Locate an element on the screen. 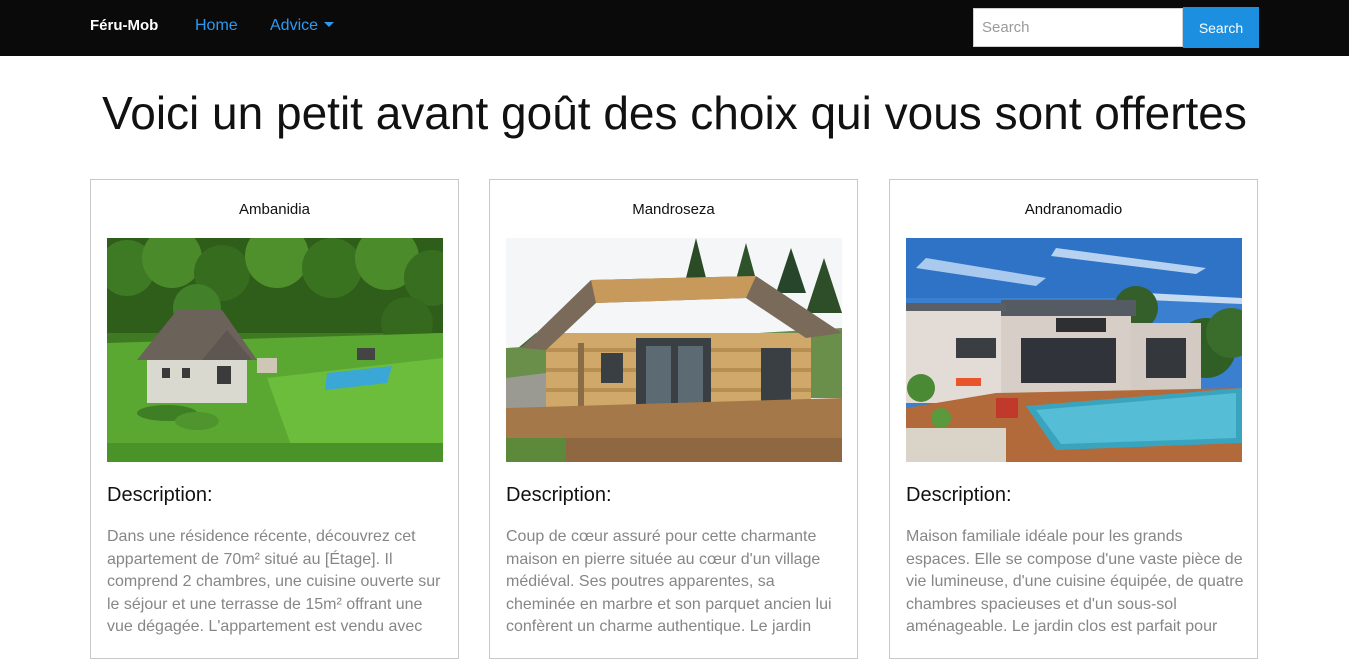 This screenshot has width=1349, height=659. property-photo-wooden-chalet is located at coordinates (674, 350).